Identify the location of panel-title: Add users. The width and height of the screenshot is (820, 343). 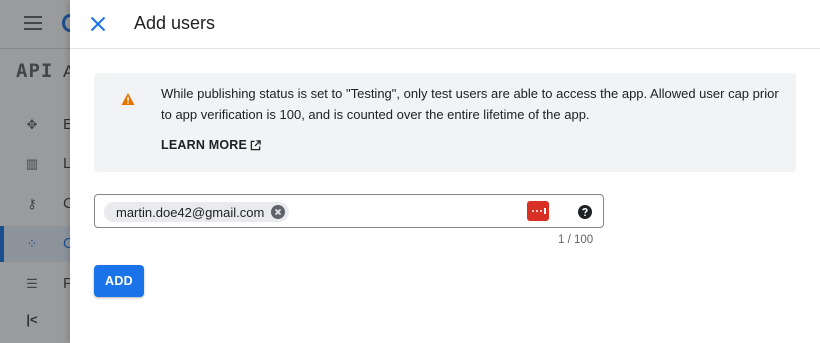
(175, 23).